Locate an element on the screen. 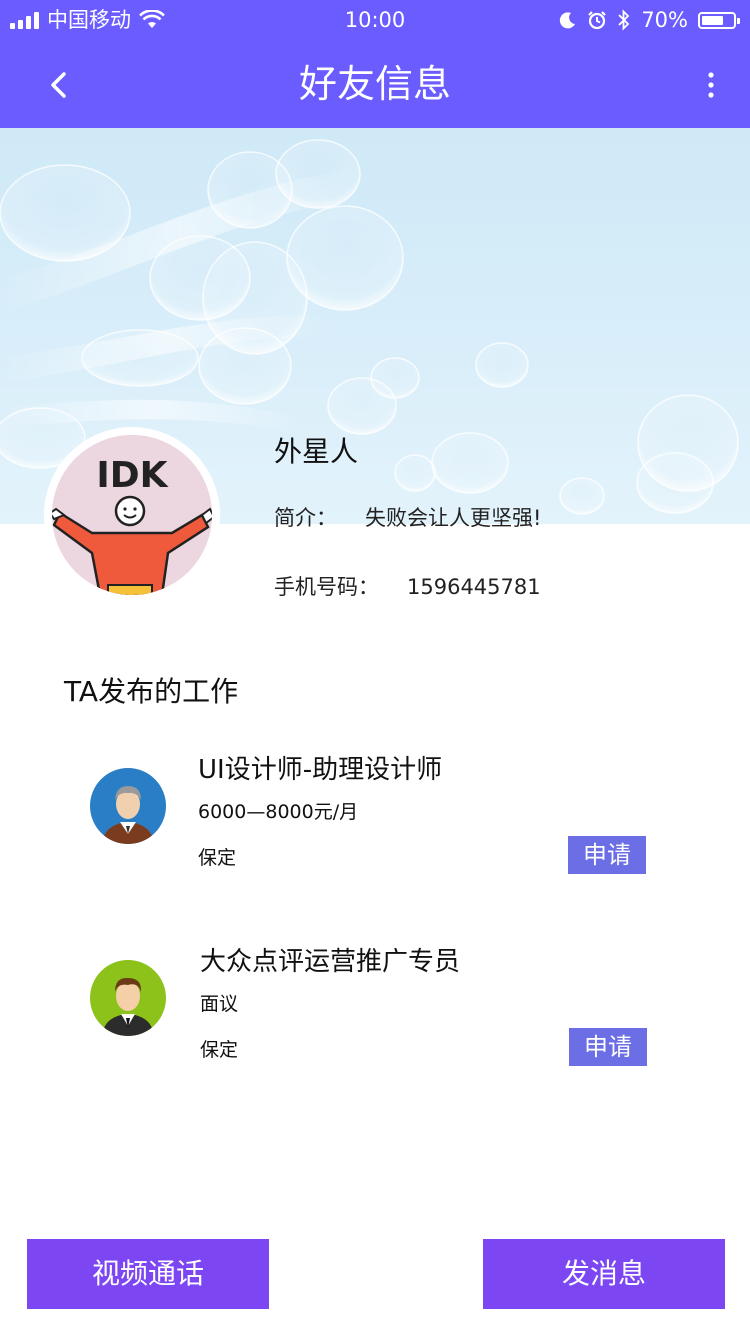 The image size is (750, 1334). job-title: 大众点评运营推广专员 is located at coordinates (330, 962).